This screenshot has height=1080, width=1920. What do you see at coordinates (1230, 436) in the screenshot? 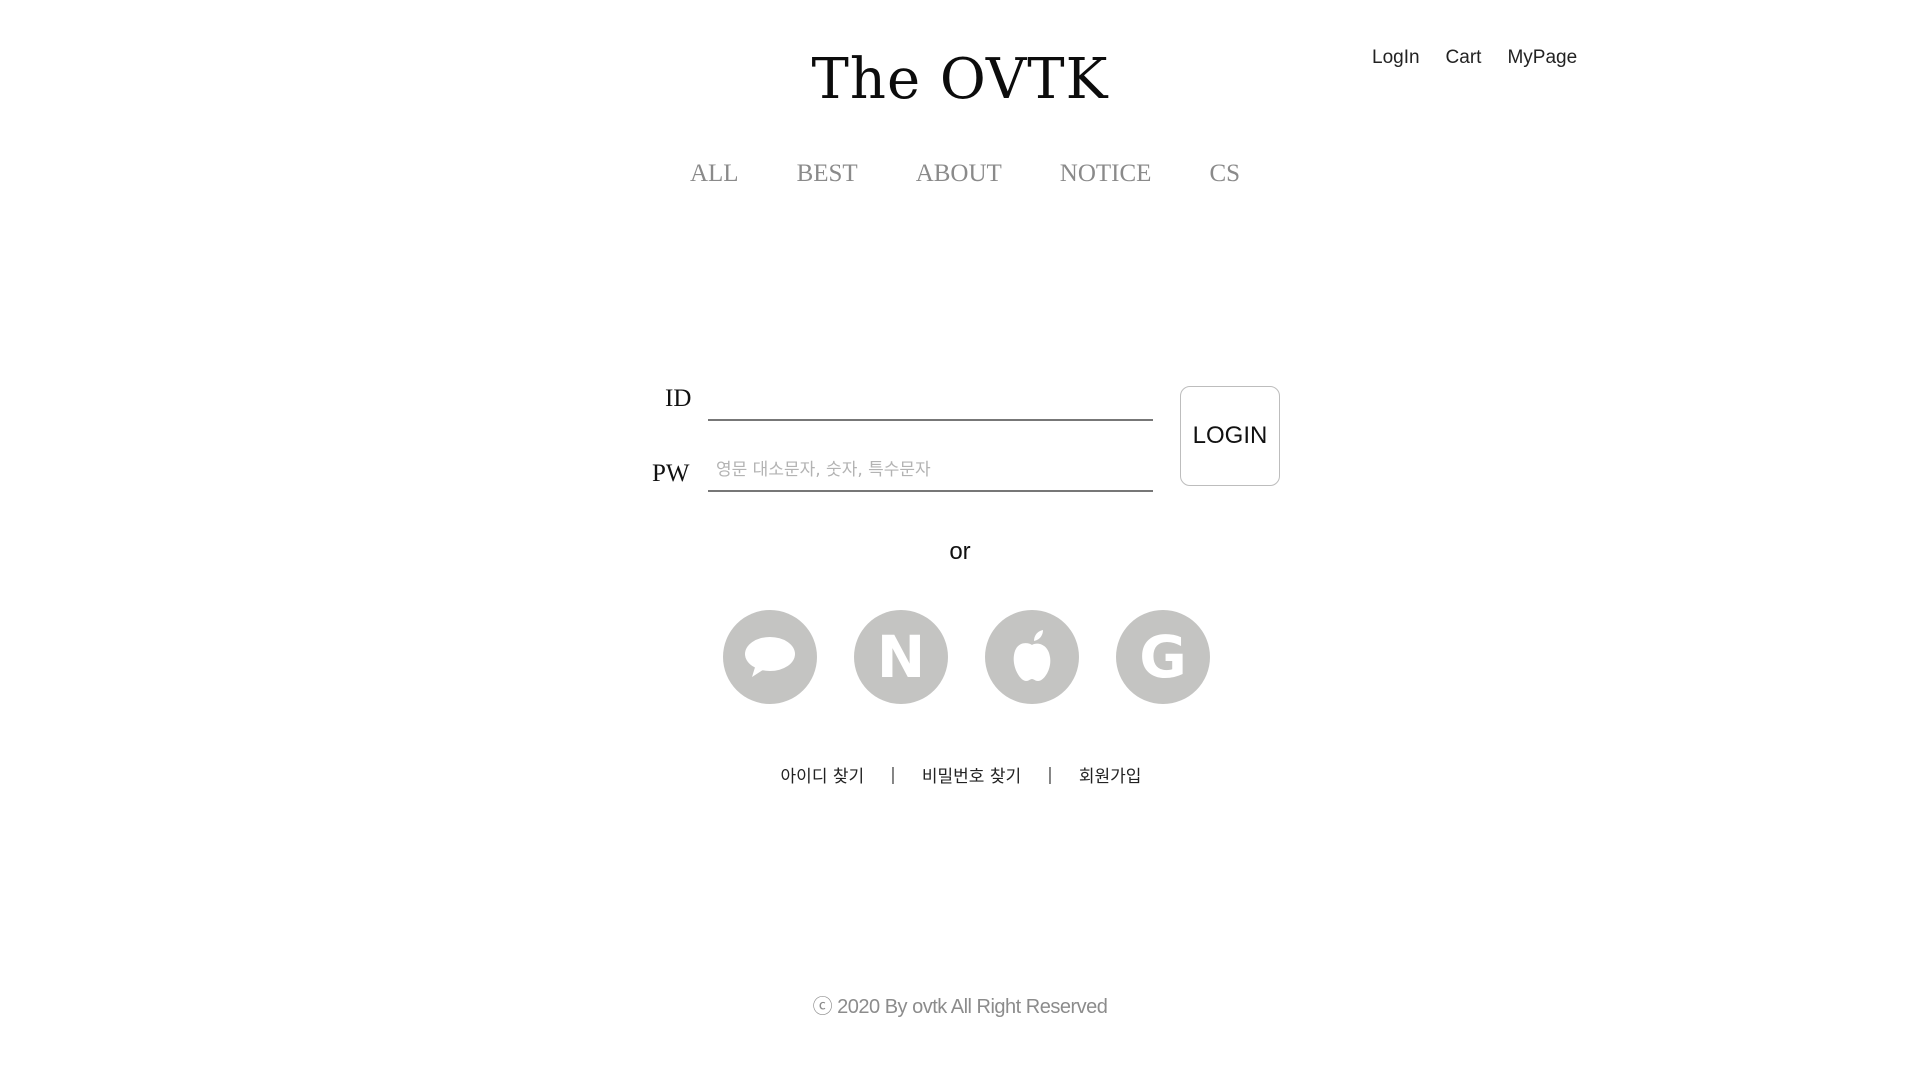
I see `login-button: LOGIN` at bounding box center [1230, 436].